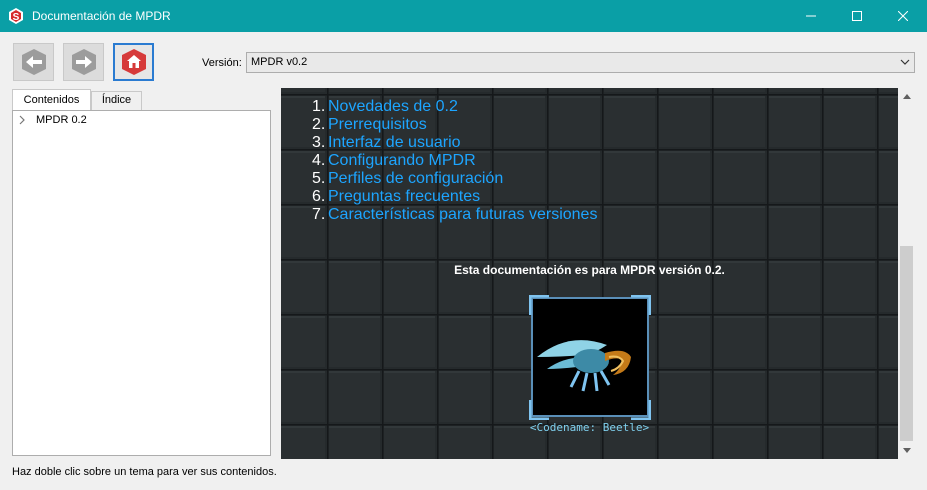  What do you see at coordinates (402, 161) in the screenshot?
I see `toc-link: Configurando MPDR` at bounding box center [402, 161].